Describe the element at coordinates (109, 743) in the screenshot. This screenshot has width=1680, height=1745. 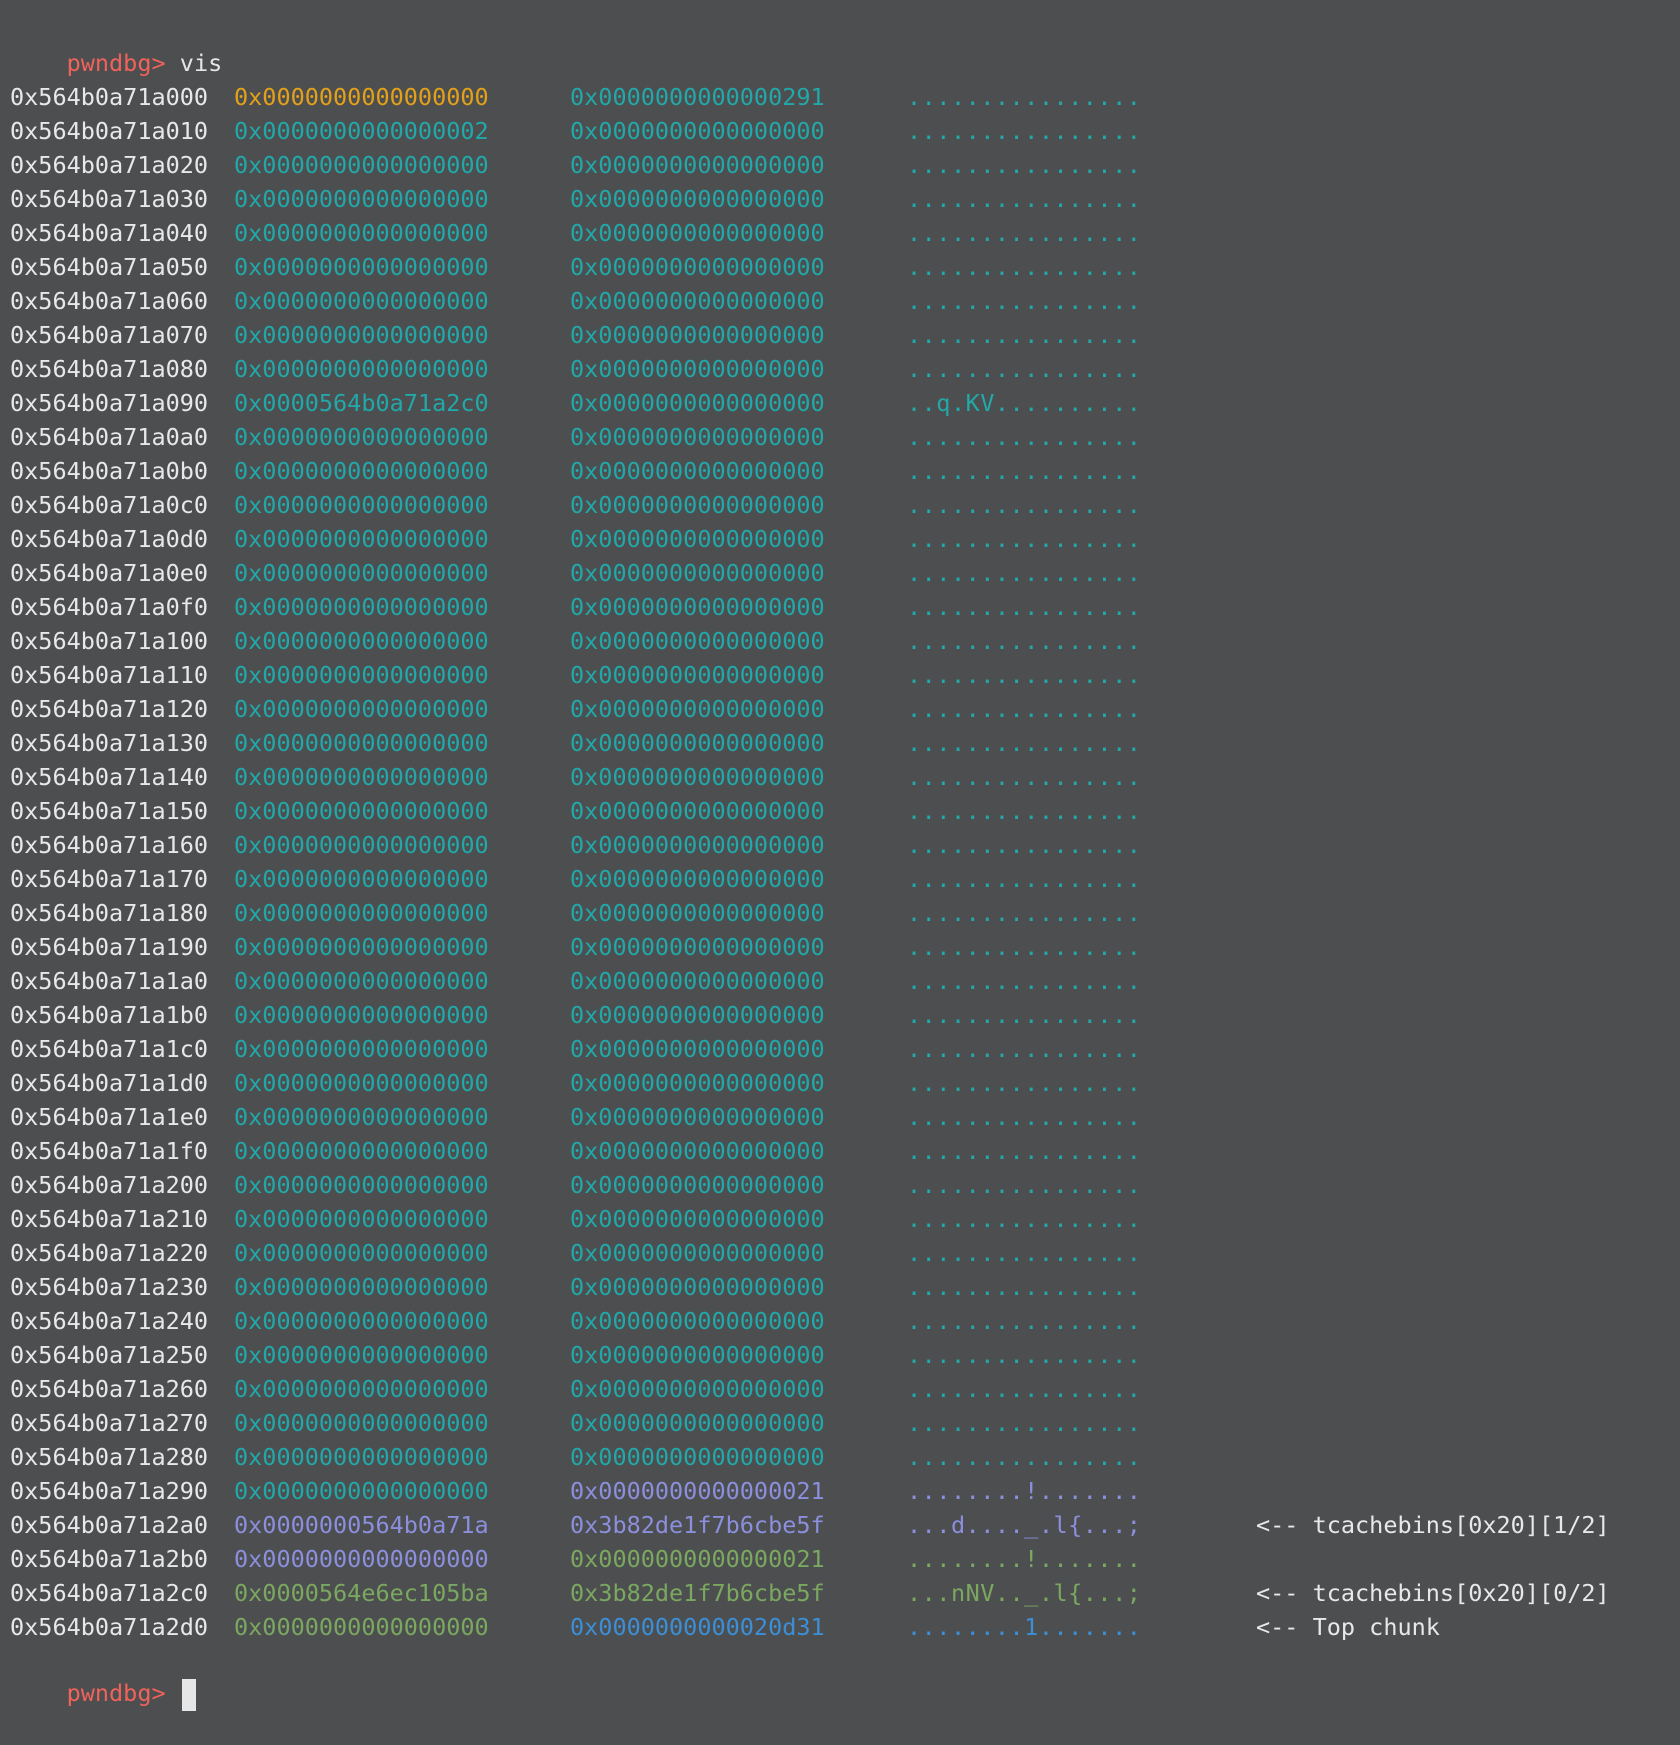
I see `row-address: 0x564b0a71a130` at that location.